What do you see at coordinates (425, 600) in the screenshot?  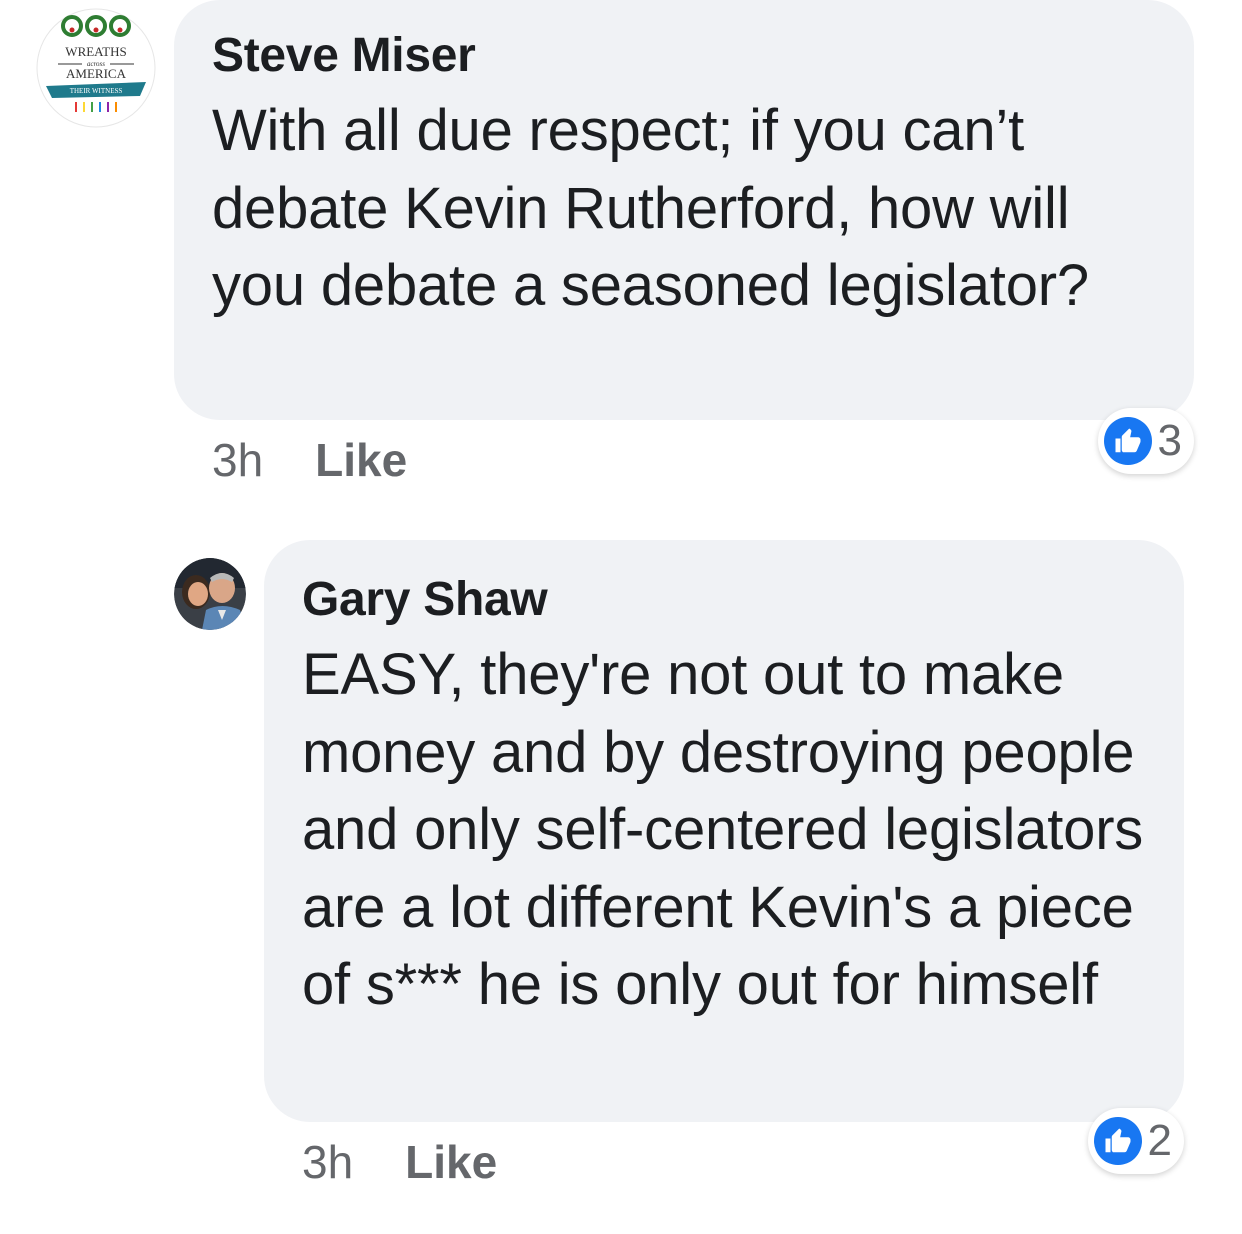 I see `comment-author: Gary Shaw` at bounding box center [425, 600].